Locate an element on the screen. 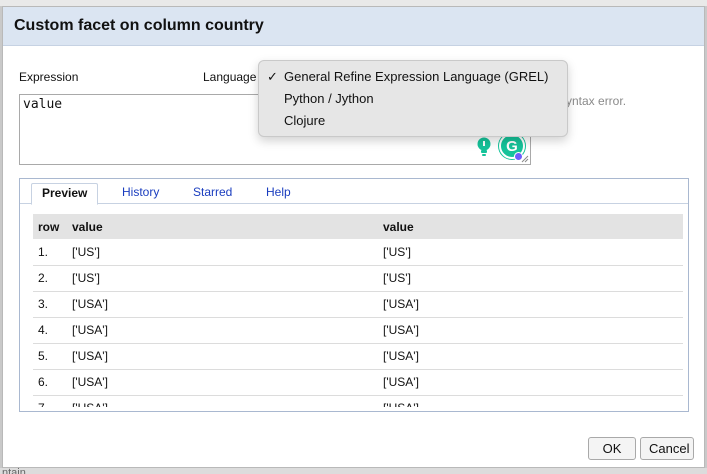 Image resolution: width=707 pixels, height=474 pixels. table-row: 1. ['US'] ['US'] is located at coordinates (358, 252).